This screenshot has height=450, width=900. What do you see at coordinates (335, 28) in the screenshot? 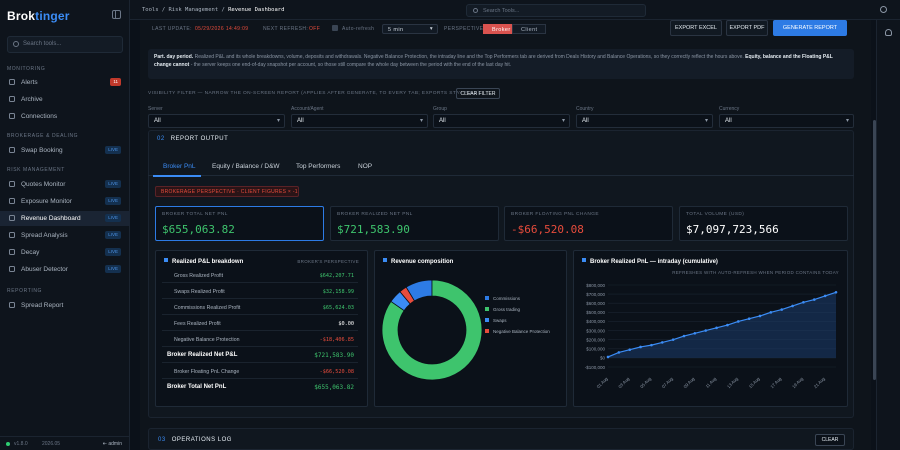
I see `auto-refresh-checkbox` at bounding box center [335, 28].